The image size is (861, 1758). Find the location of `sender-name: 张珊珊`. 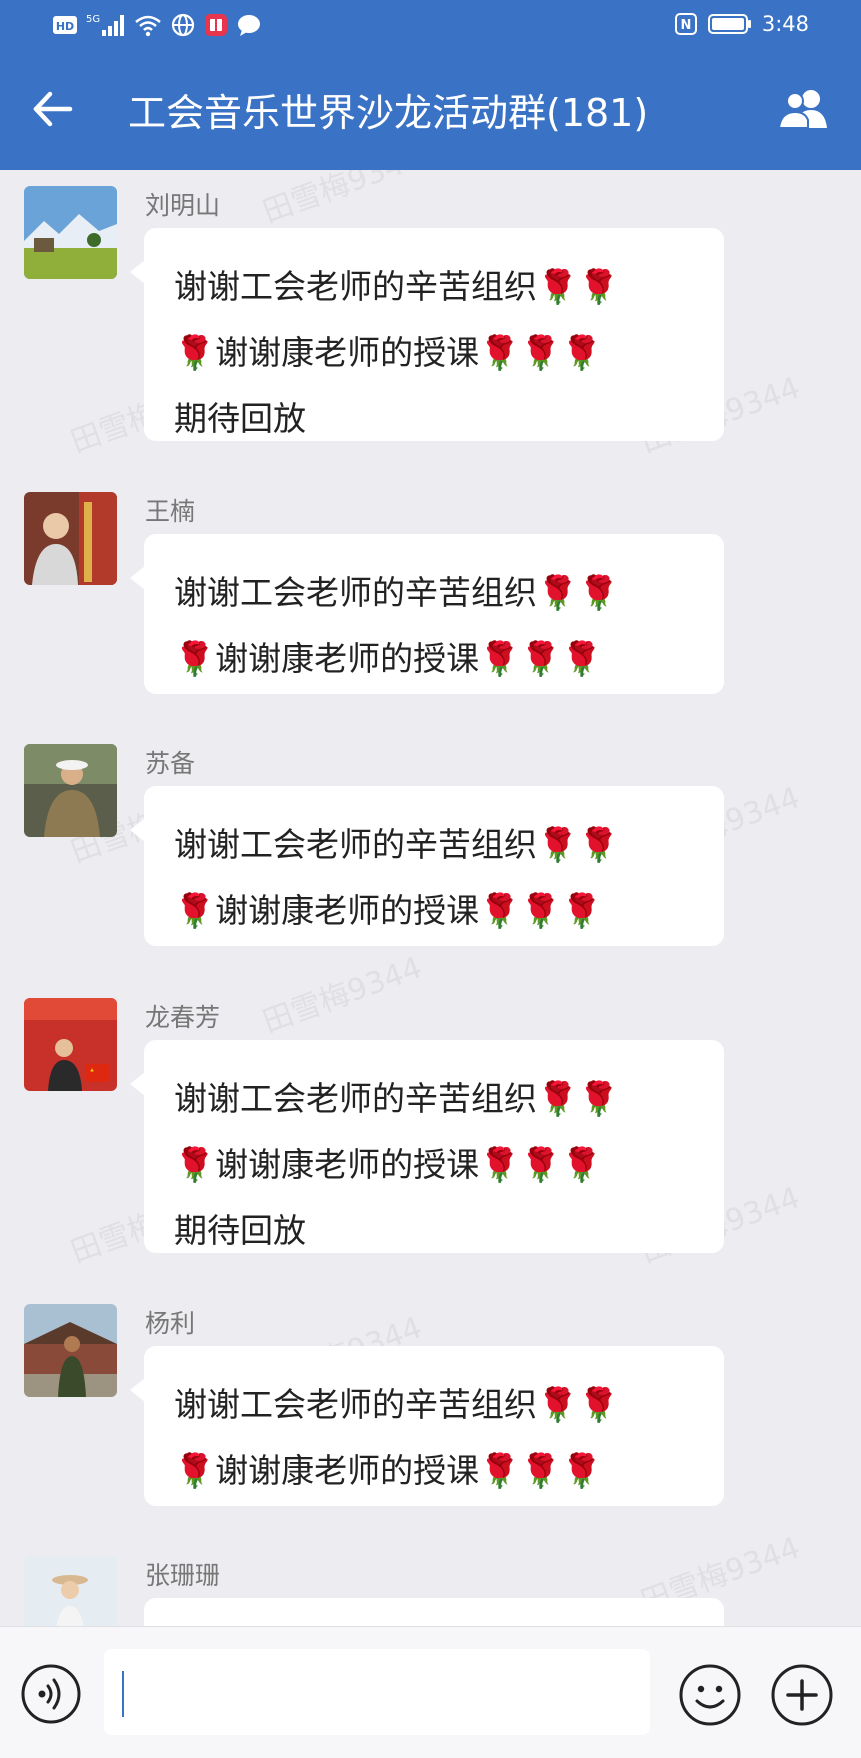

sender-name: 张珊珊 is located at coordinates (183, 1575).